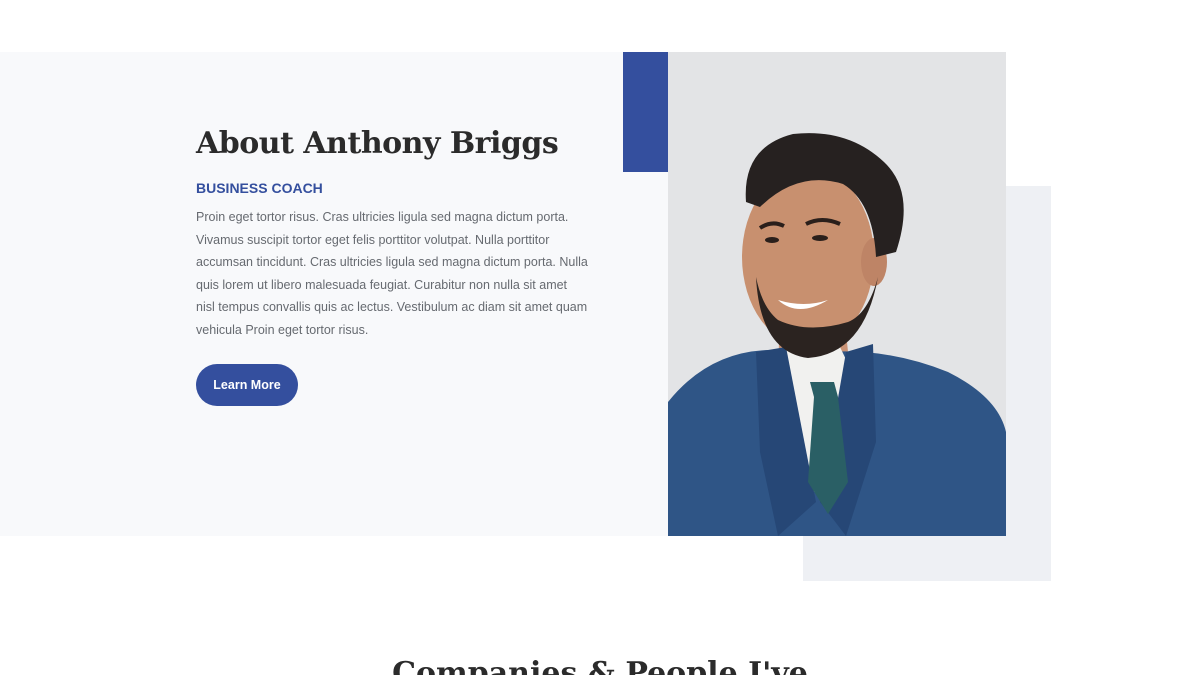 The width and height of the screenshot is (1200, 675). I want to click on about-heading: About Anthony Briggs, so click(377, 143).